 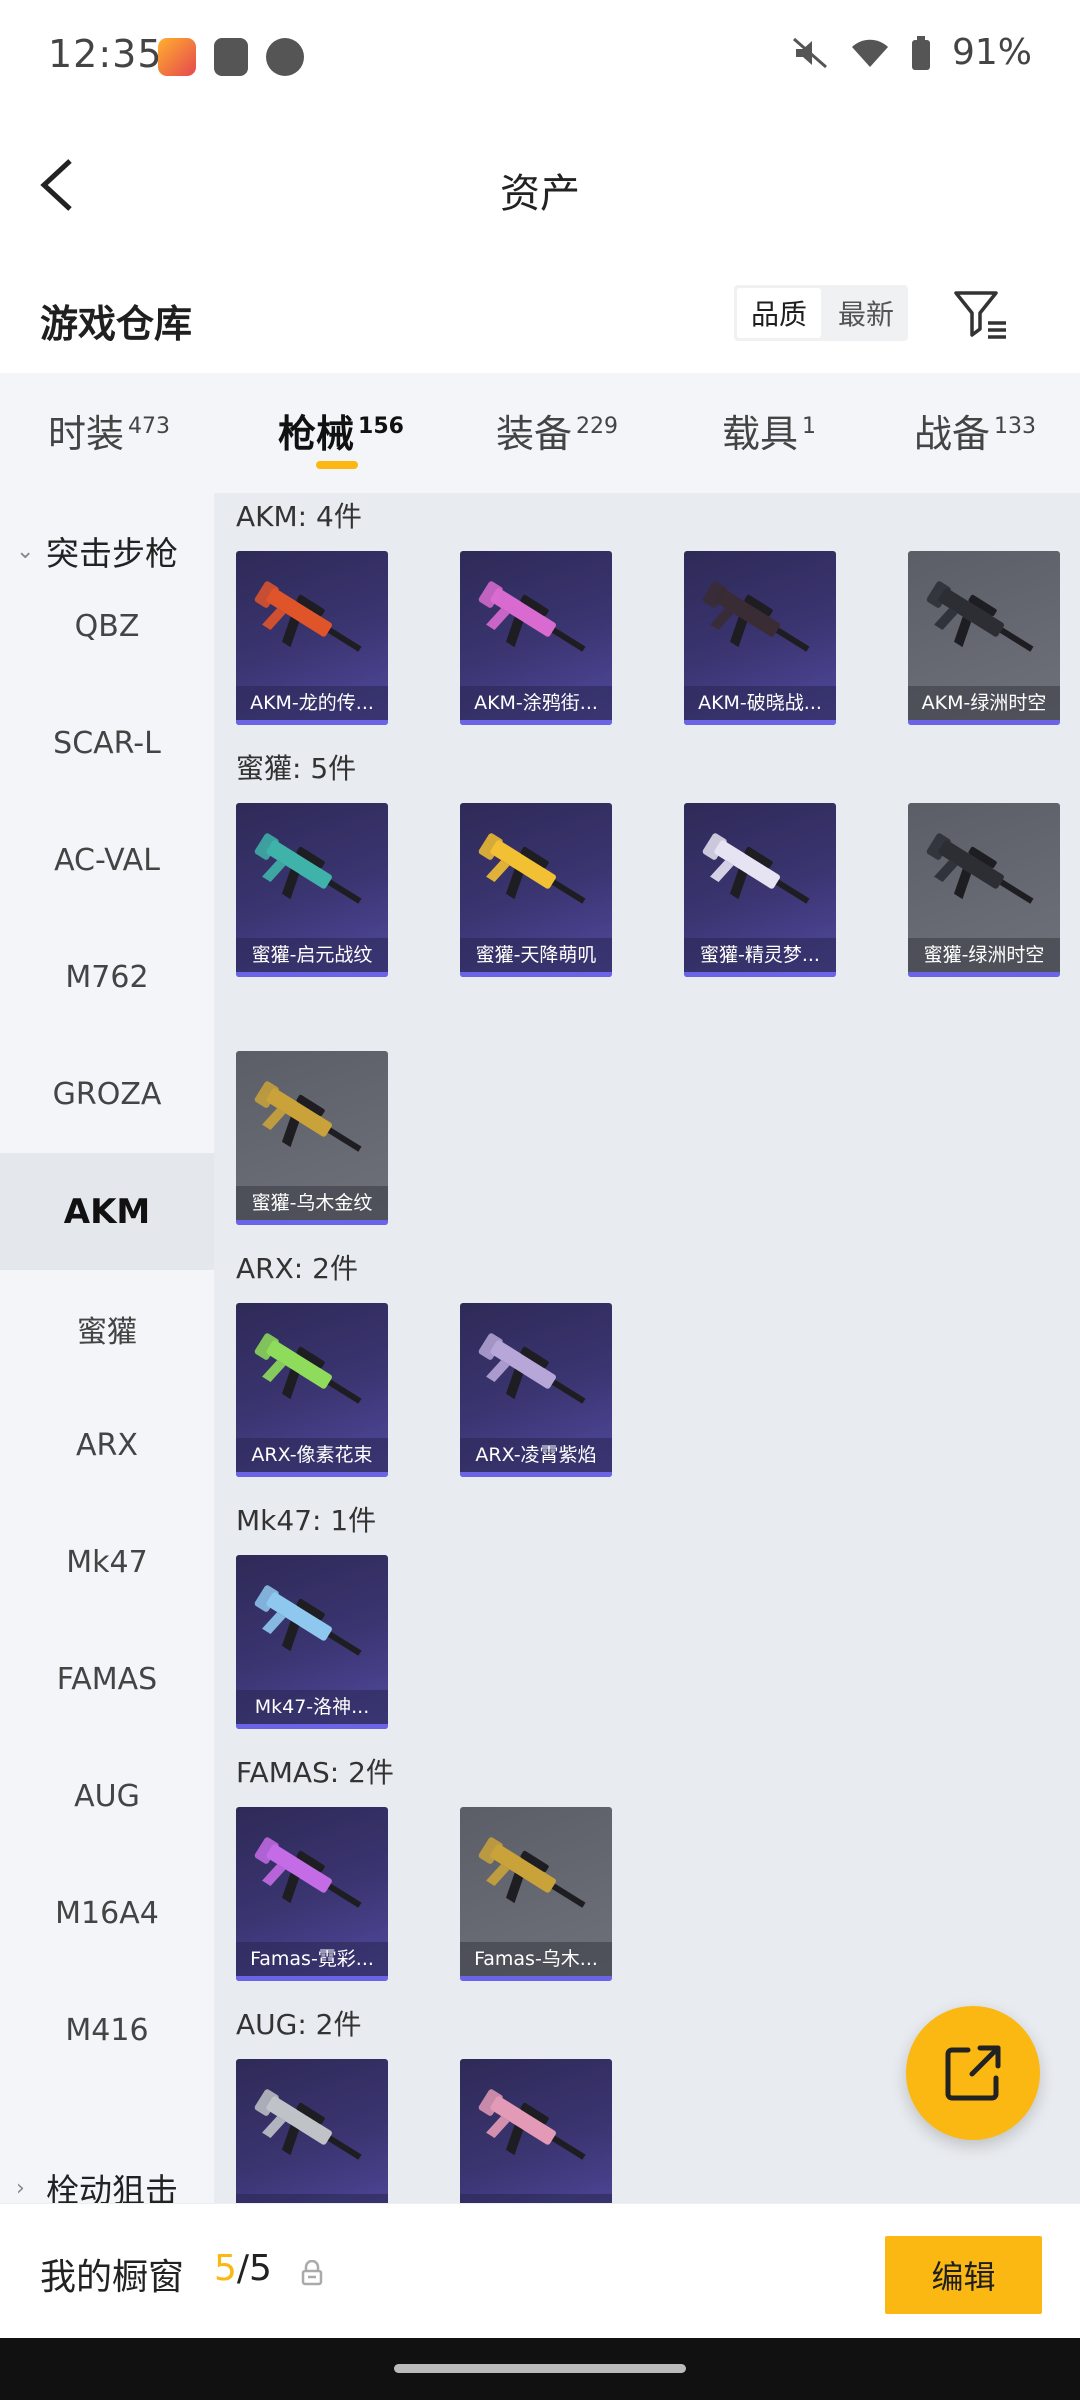 What do you see at coordinates (991, 52) in the screenshot?
I see `battery-level: 91%` at bounding box center [991, 52].